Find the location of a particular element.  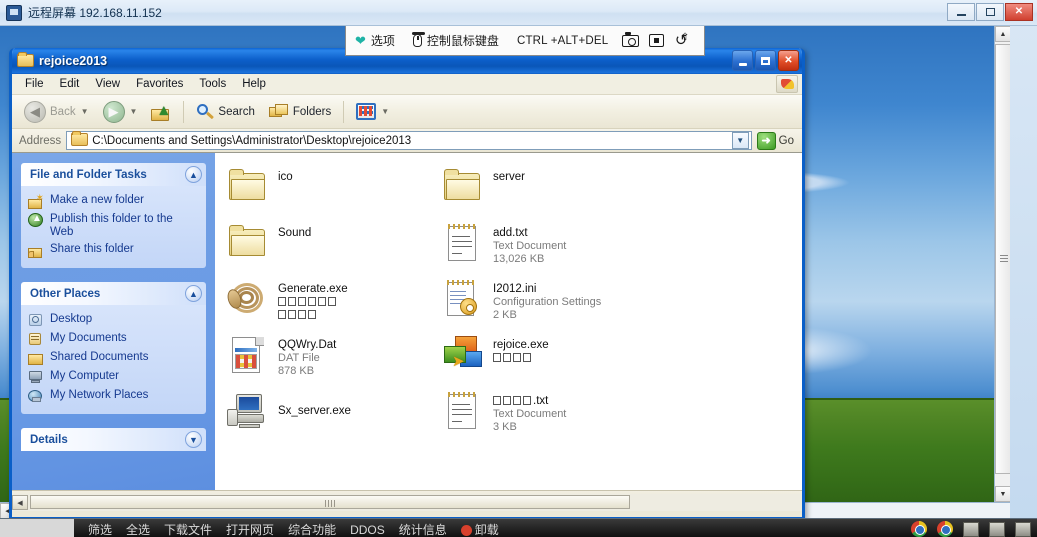

address-label: Address is located at coordinates (40, 140).